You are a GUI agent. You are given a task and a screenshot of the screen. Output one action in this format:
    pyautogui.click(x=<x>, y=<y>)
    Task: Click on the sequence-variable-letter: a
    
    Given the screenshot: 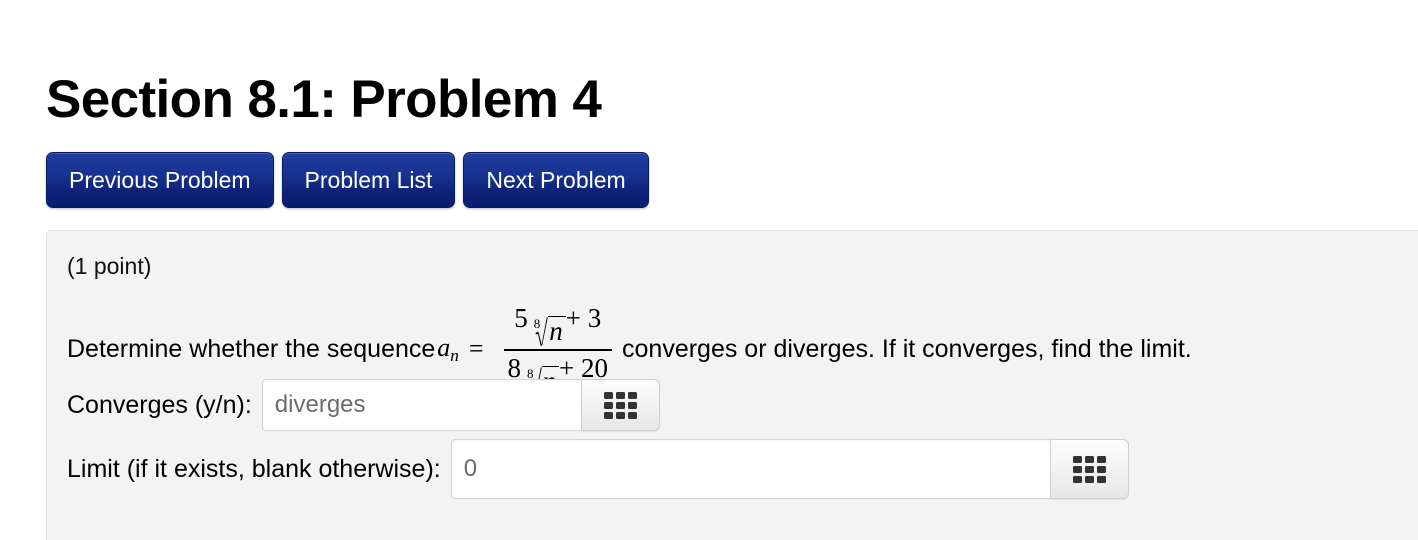 What is the action you would take?
    pyautogui.click(x=444, y=347)
    